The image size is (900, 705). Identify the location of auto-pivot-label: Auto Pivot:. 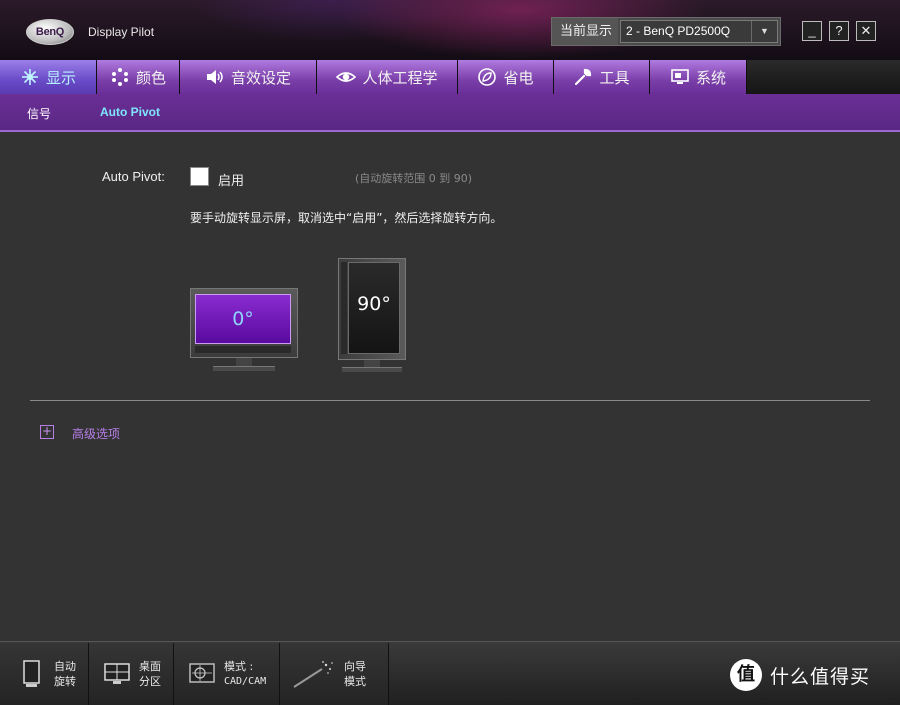
(133, 176).